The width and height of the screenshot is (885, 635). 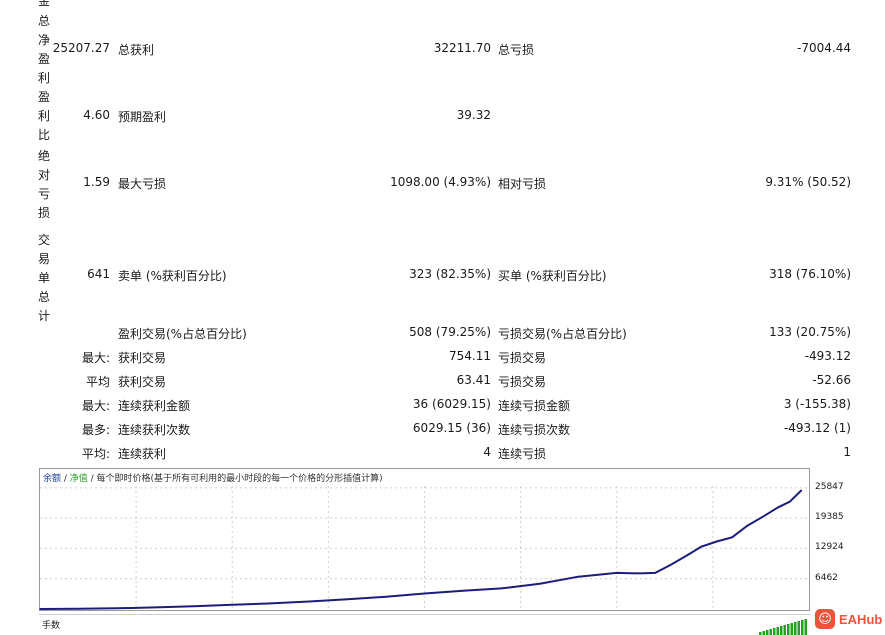 I want to click on legend-part-0: 余额, so click(x=52, y=478).